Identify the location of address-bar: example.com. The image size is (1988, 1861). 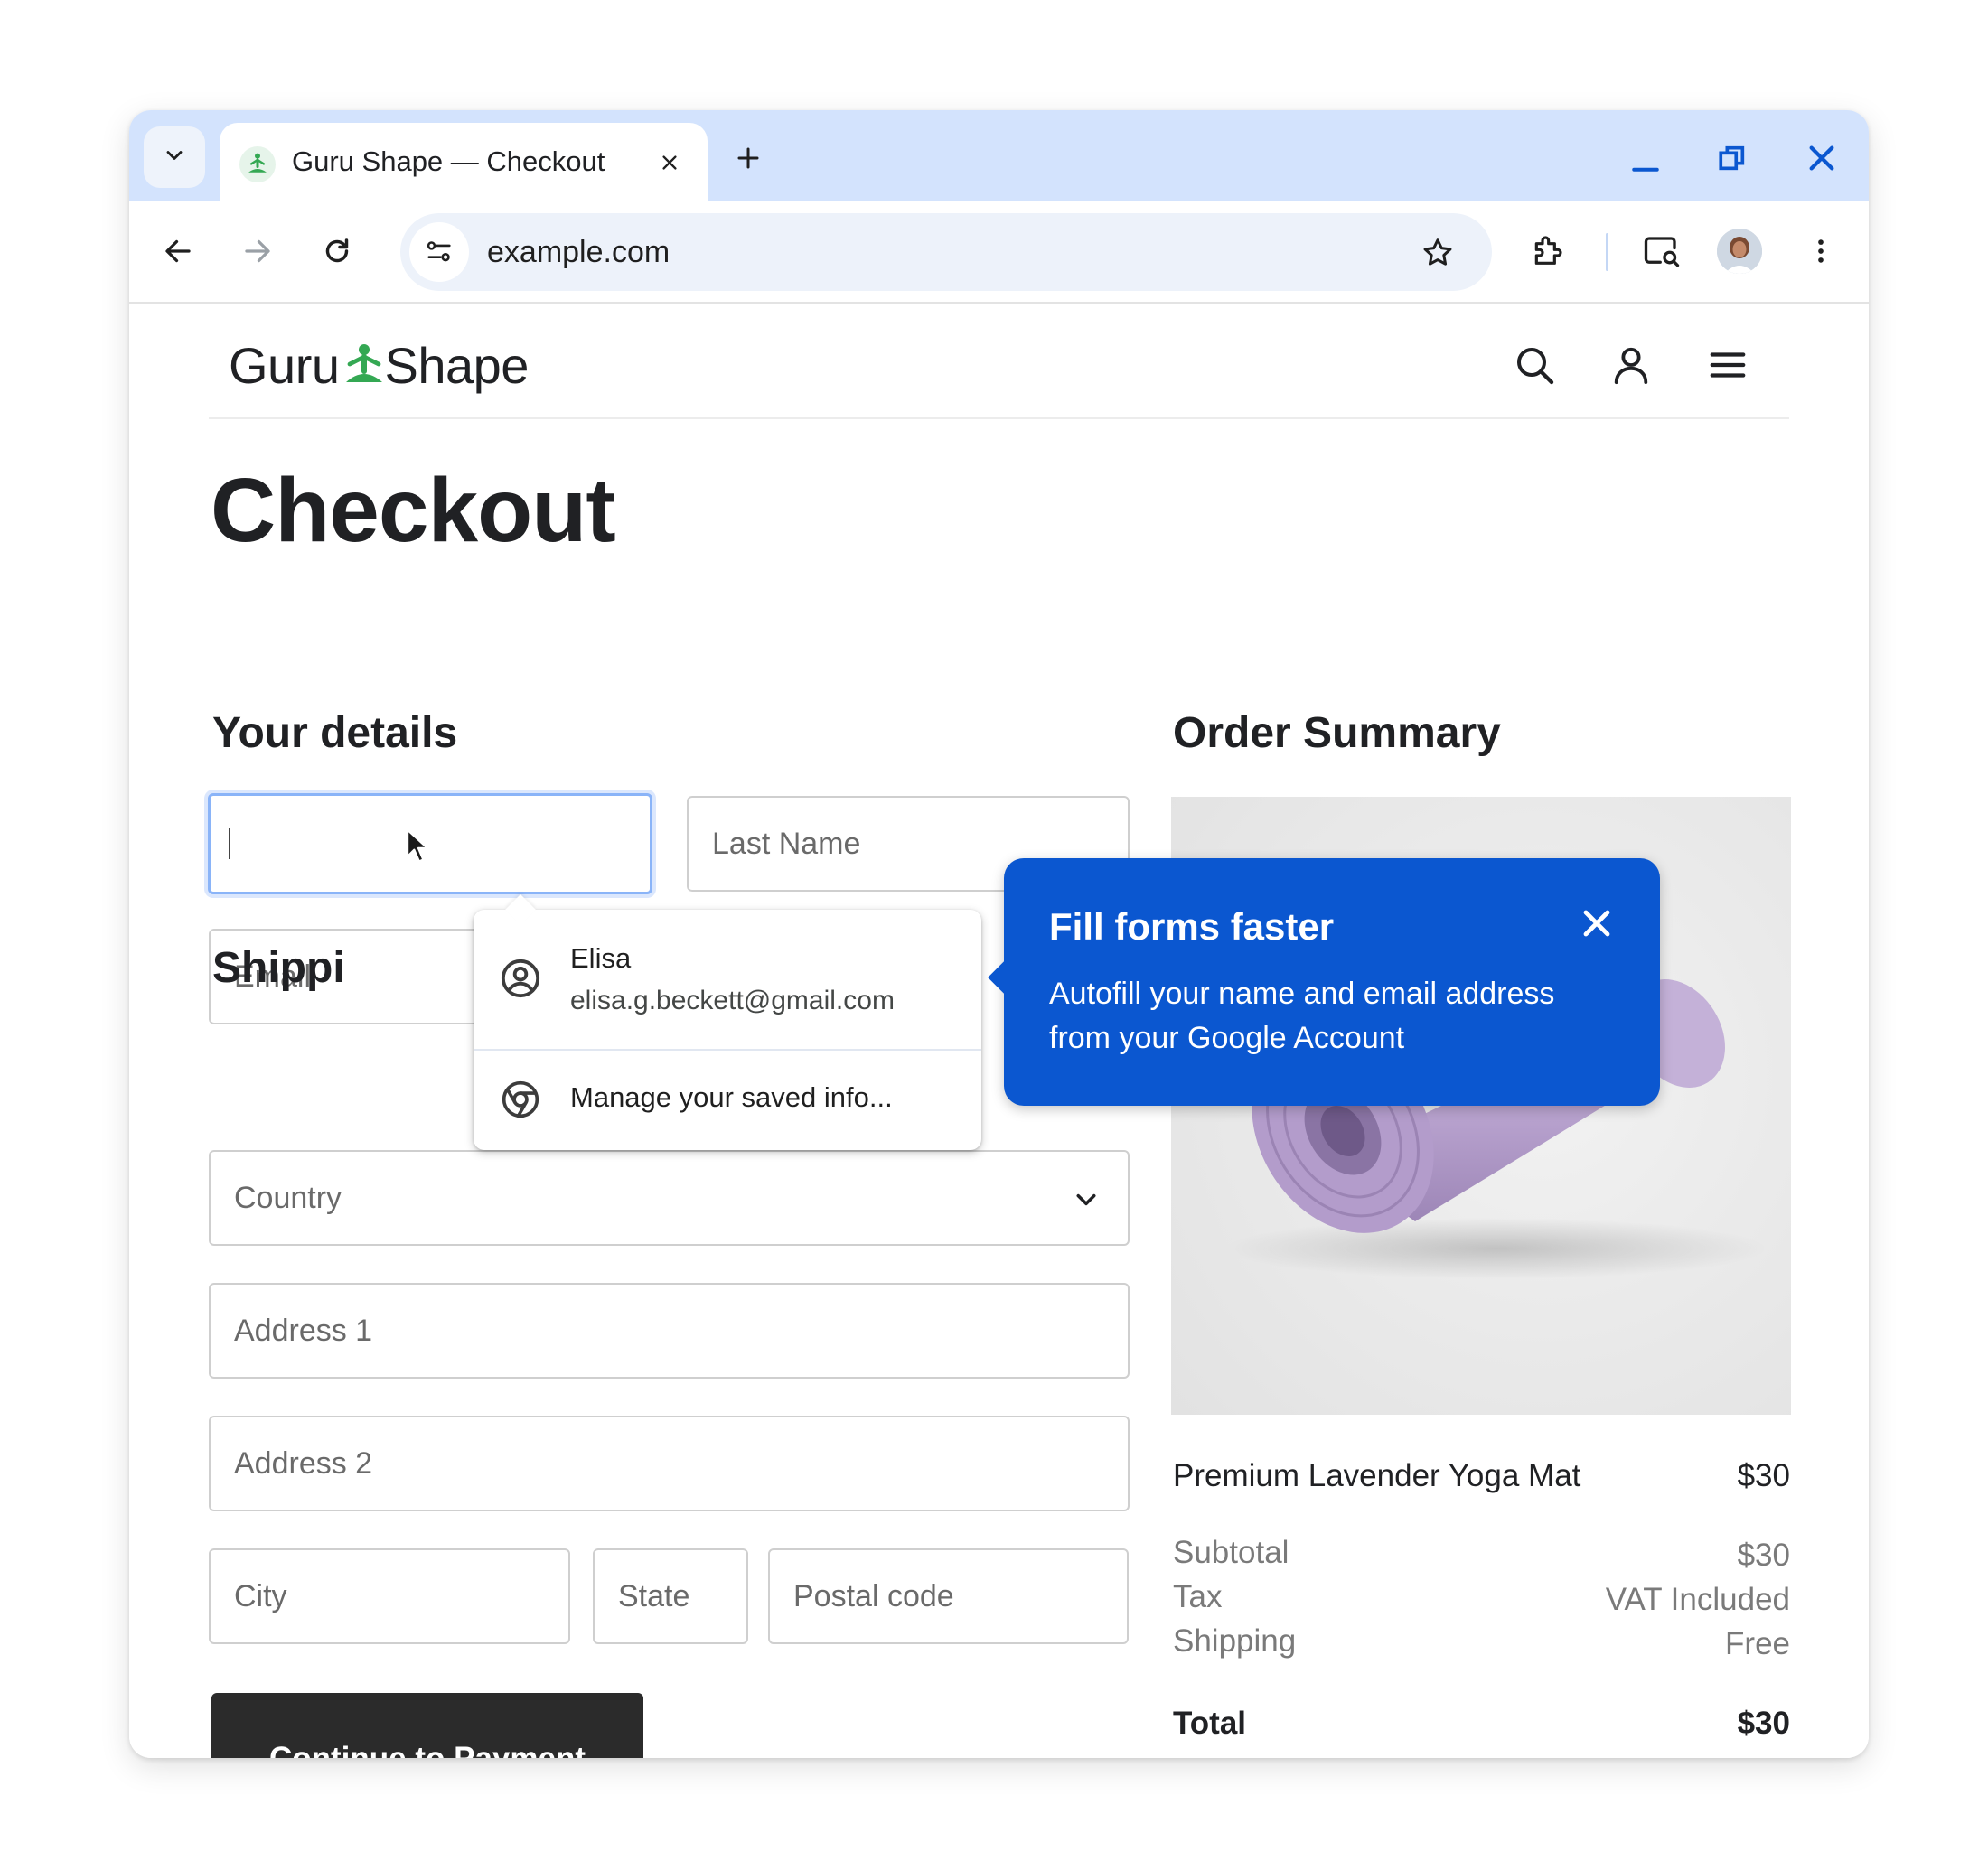
(946, 252).